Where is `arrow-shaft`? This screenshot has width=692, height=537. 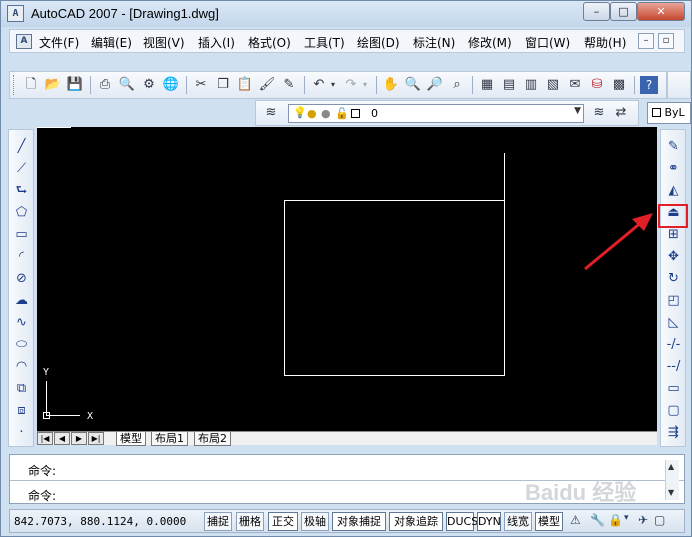 arrow-shaft is located at coordinates (614, 245).